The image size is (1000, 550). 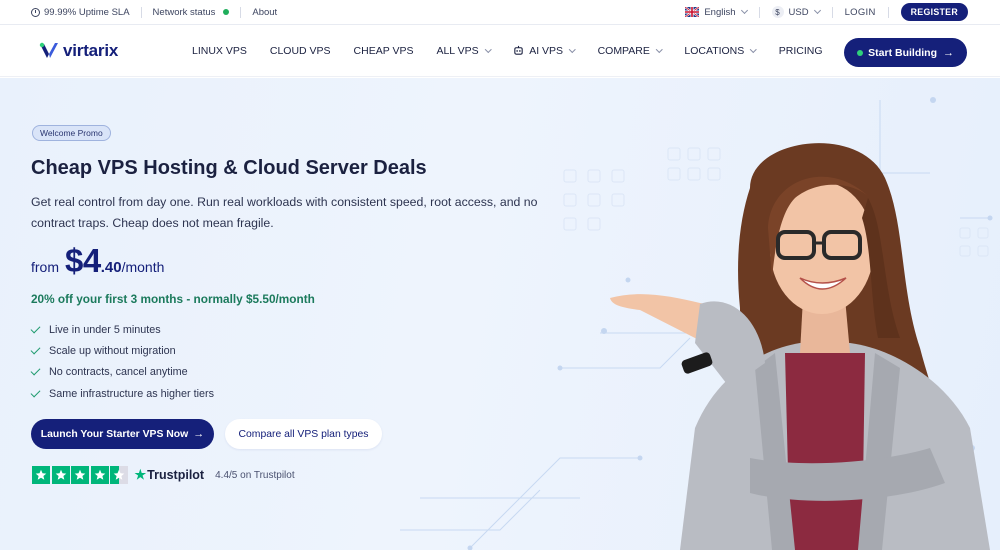 I want to click on uk-flag-icon, so click(x=692, y=12).